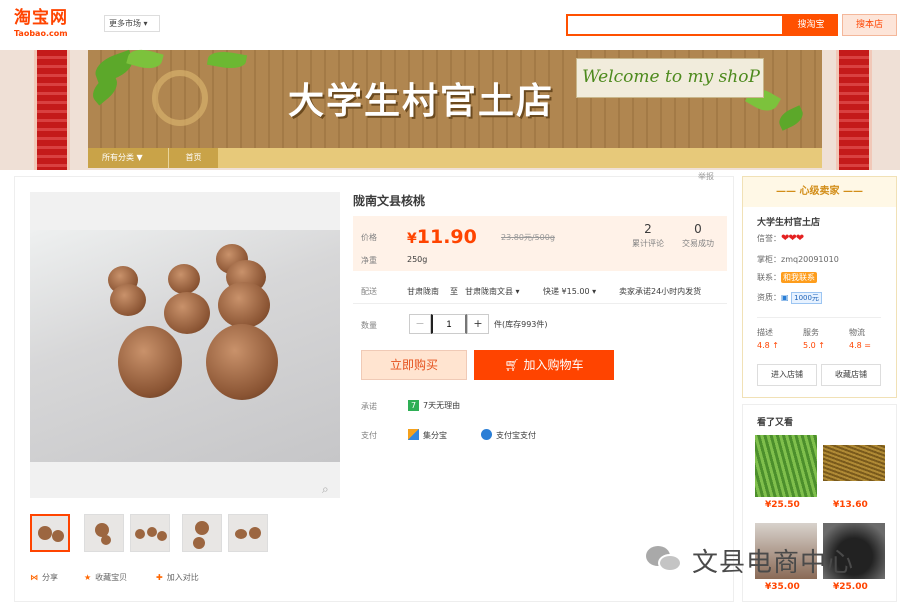  I want to click on owner-name: zmq20091010, so click(810, 259).